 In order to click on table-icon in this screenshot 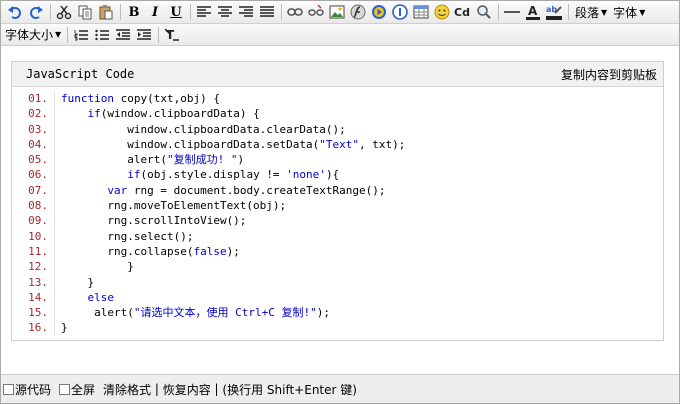, I will do `click(421, 12)`.